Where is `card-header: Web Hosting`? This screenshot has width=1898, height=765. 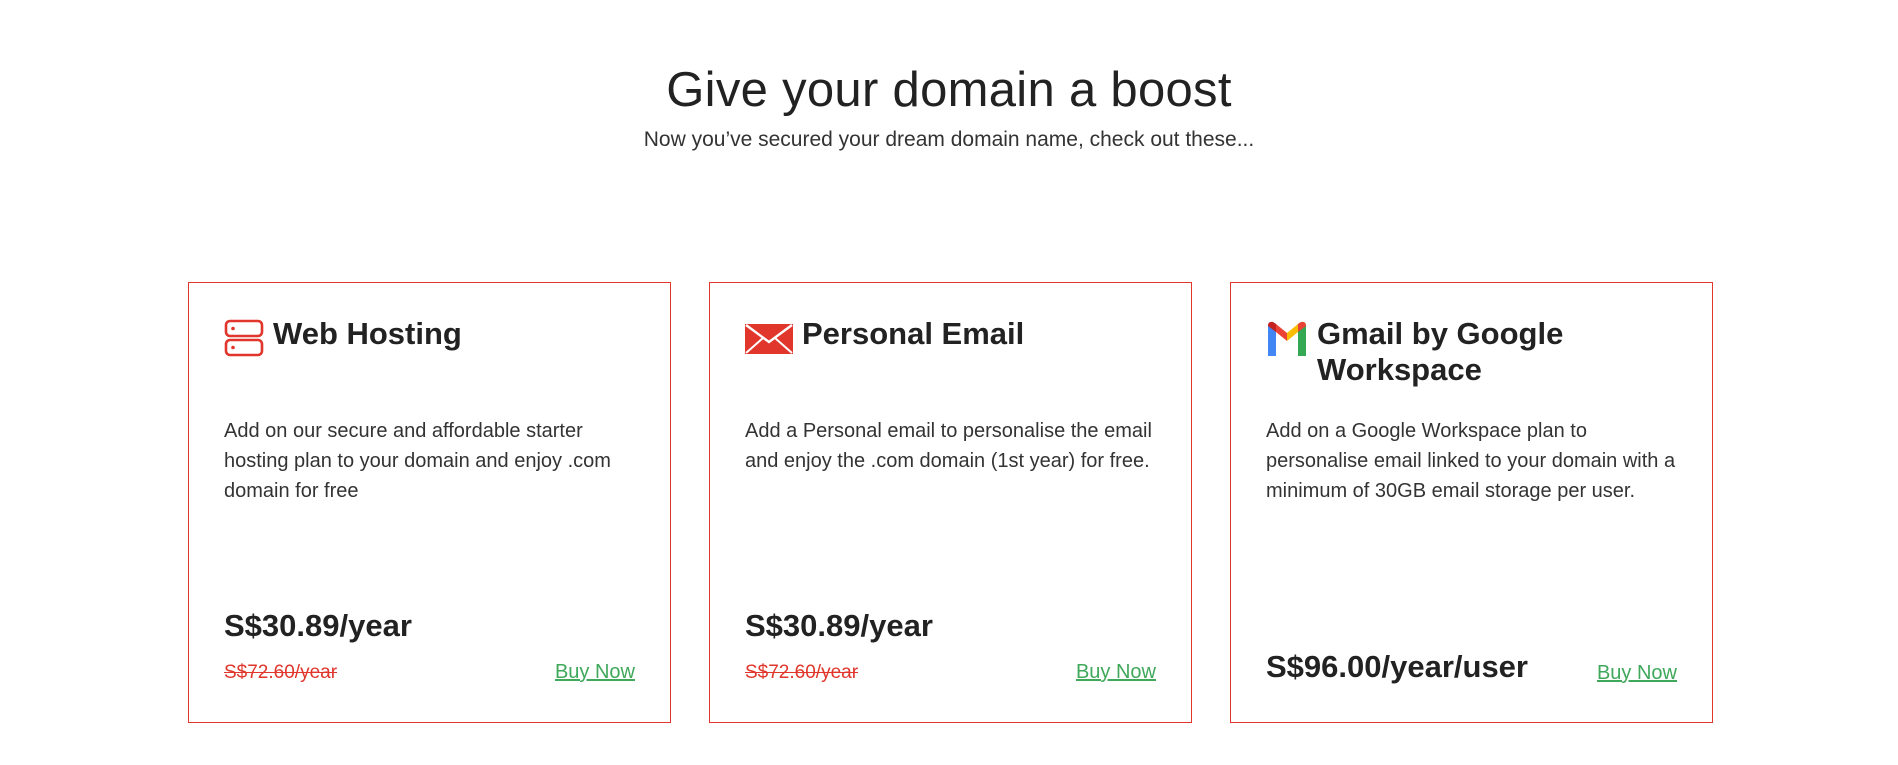 card-header: Web Hosting is located at coordinates (432, 339).